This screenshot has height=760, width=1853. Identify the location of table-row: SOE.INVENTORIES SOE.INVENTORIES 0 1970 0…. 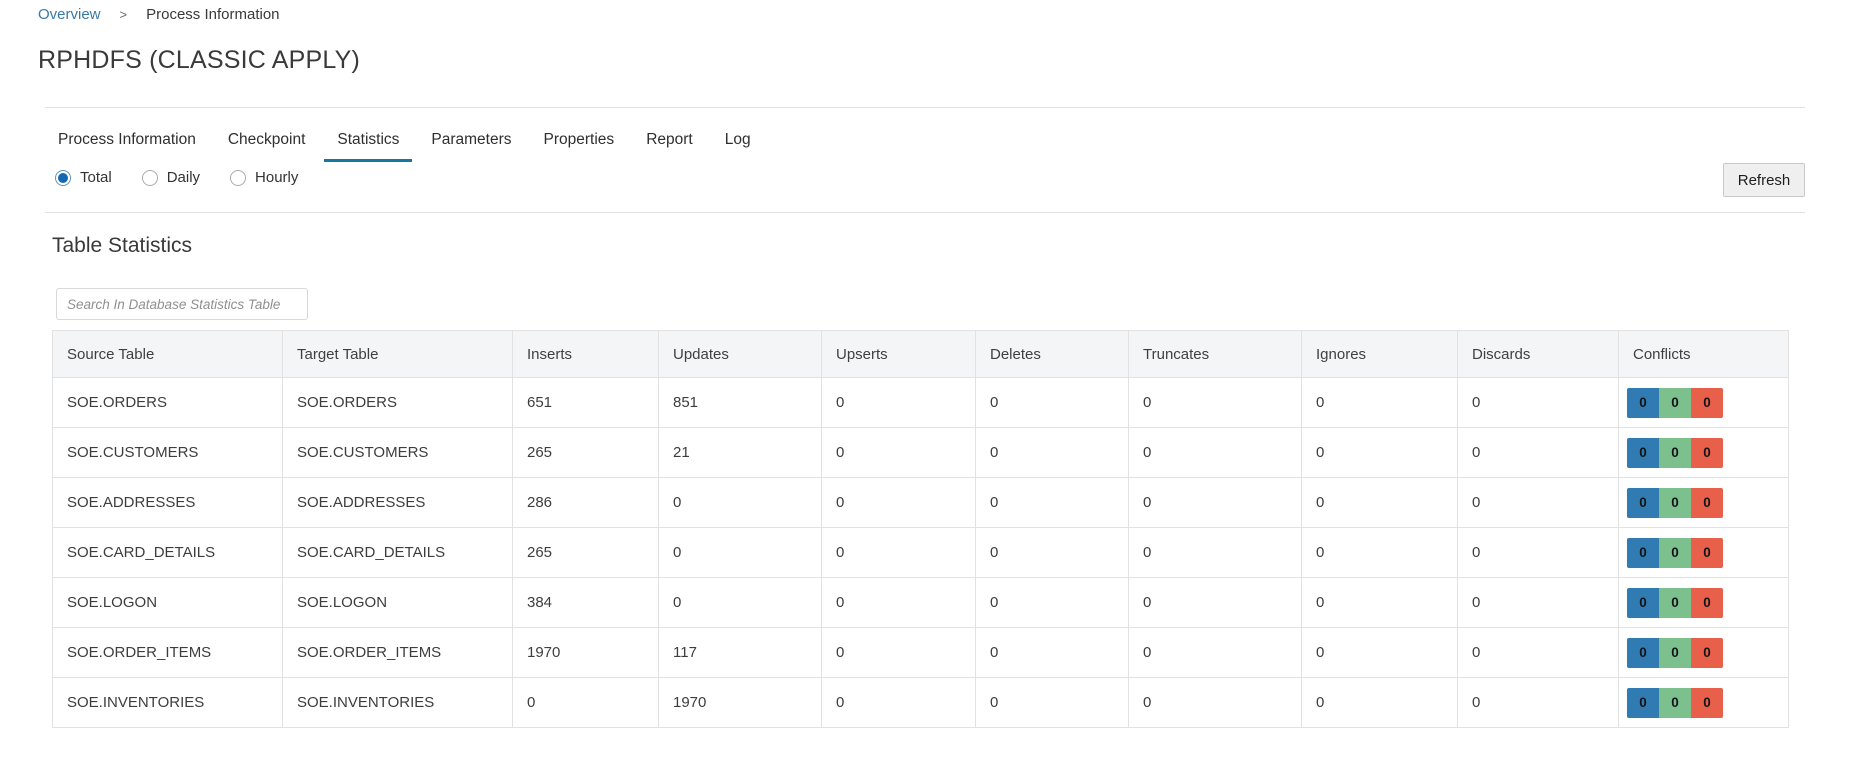
(920, 702).